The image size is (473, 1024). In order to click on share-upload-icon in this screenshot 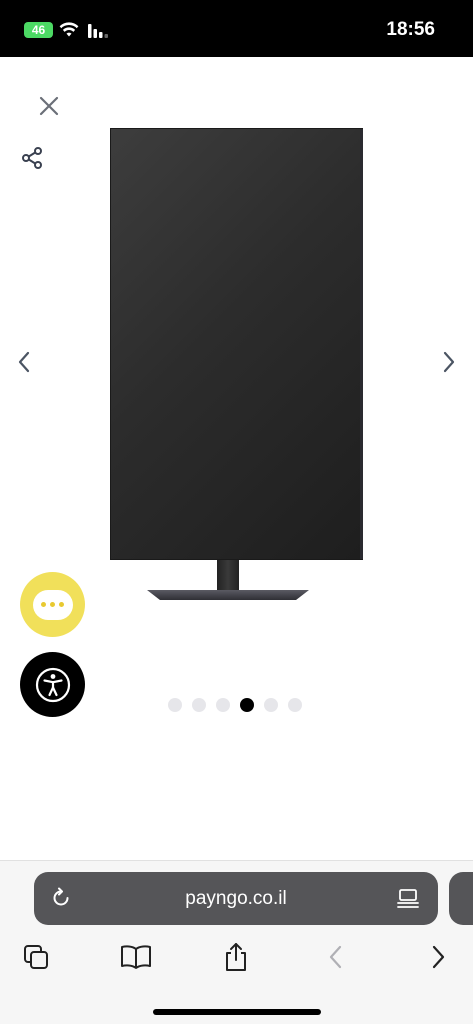, I will do `click(236, 957)`.